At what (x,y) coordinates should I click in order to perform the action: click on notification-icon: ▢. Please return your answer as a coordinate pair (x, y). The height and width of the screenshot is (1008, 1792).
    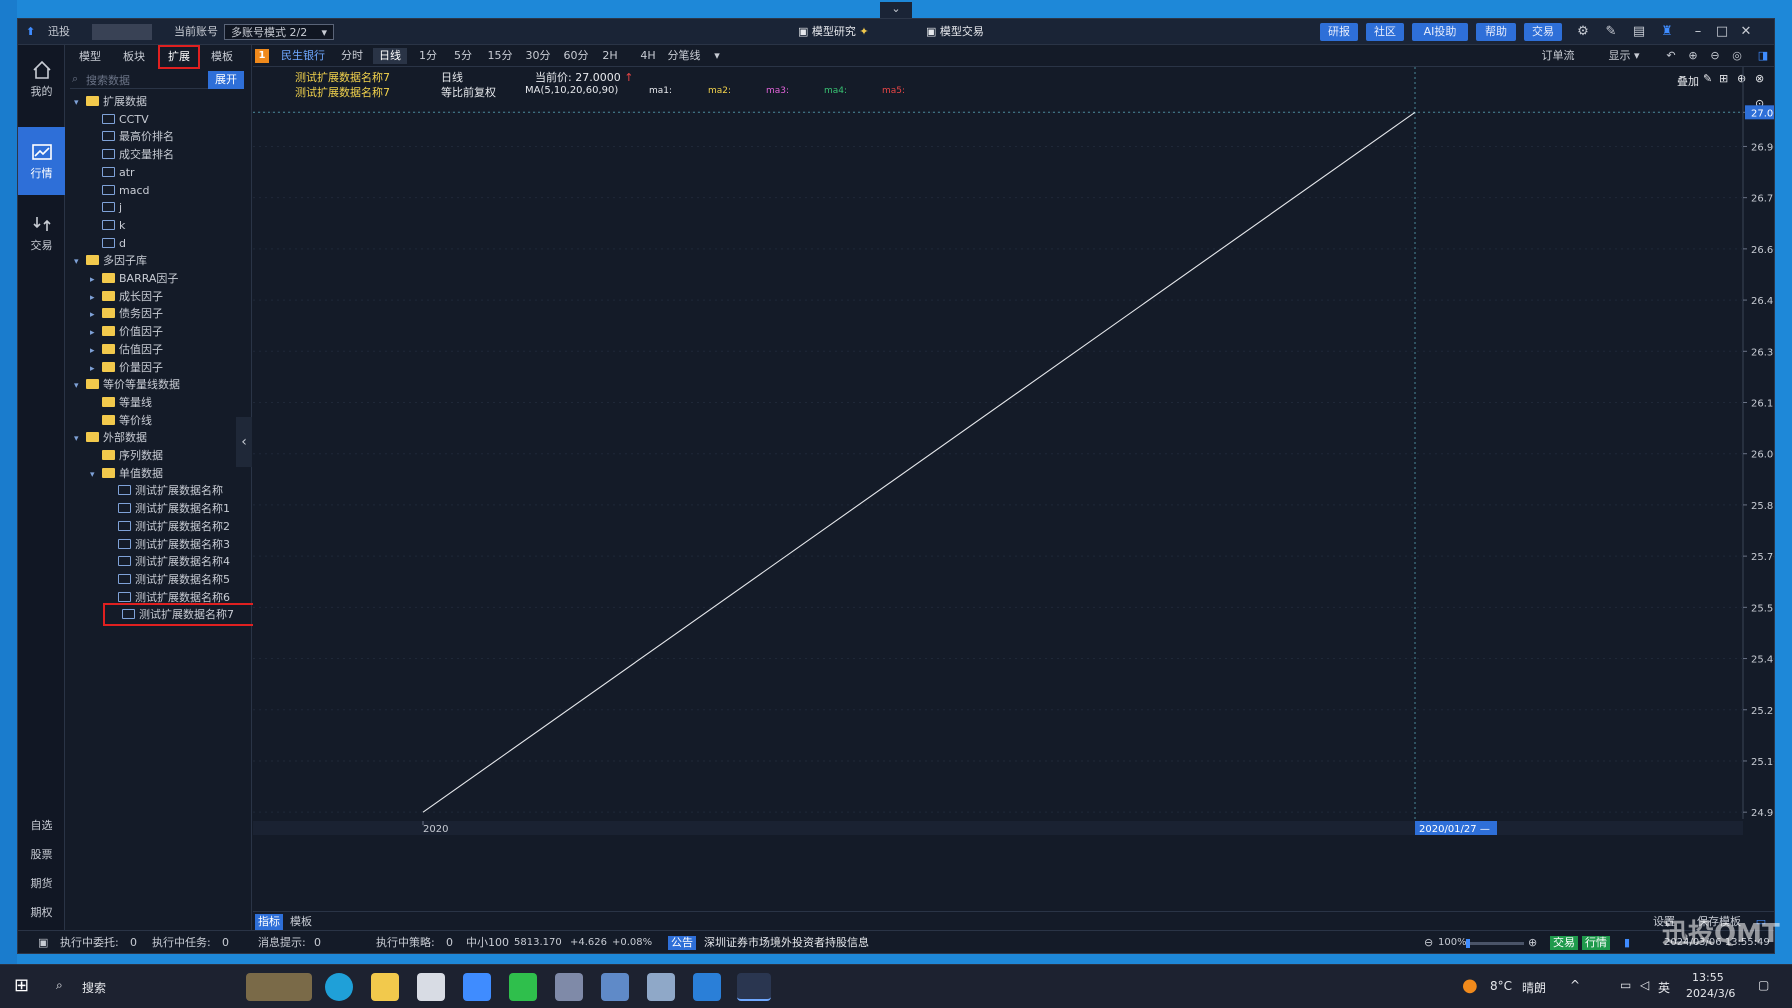
    Looking at the image, I should click on (1763, 985).